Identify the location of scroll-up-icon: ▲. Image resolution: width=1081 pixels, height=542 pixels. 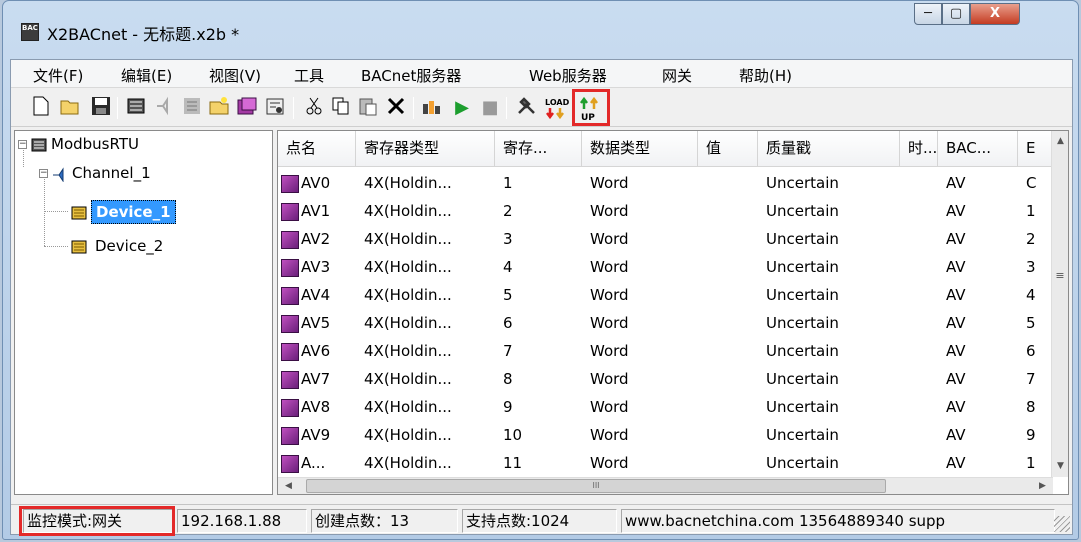
(1060, 141).